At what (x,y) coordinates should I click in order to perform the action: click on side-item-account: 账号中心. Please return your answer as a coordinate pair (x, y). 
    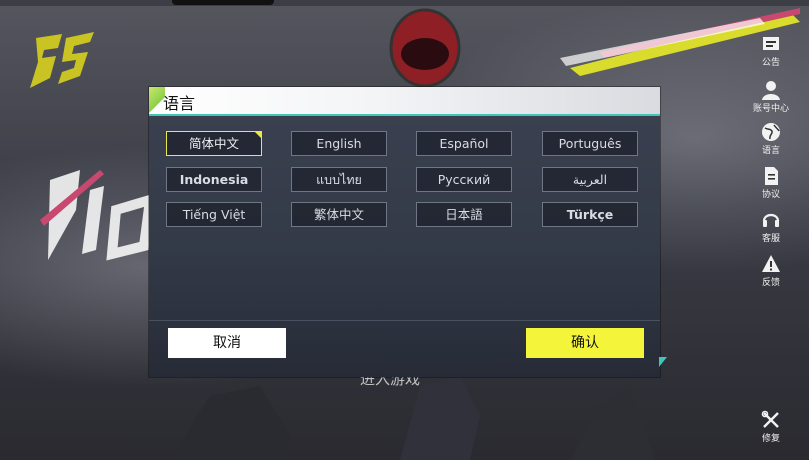
    Looking at the image, I should click on (771, 97).